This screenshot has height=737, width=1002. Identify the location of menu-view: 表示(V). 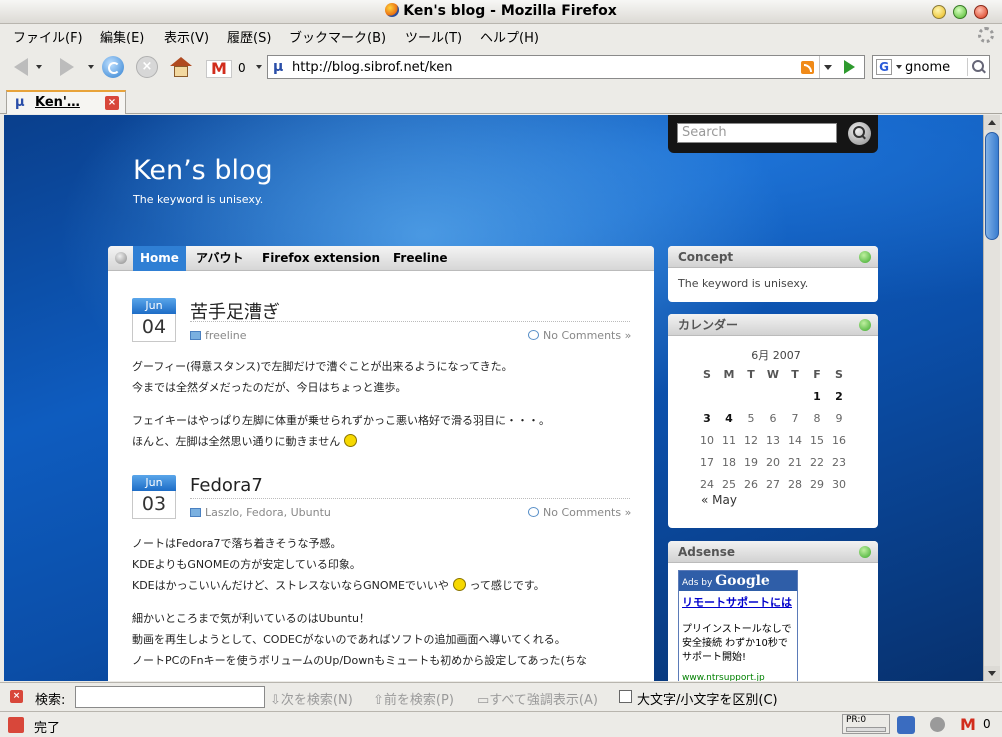
(186, 36).